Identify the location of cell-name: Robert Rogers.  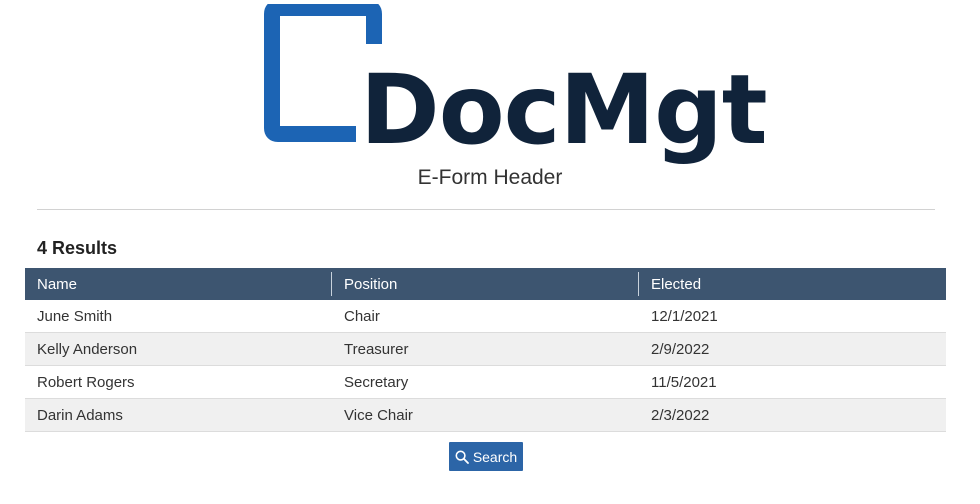
(178, 382).